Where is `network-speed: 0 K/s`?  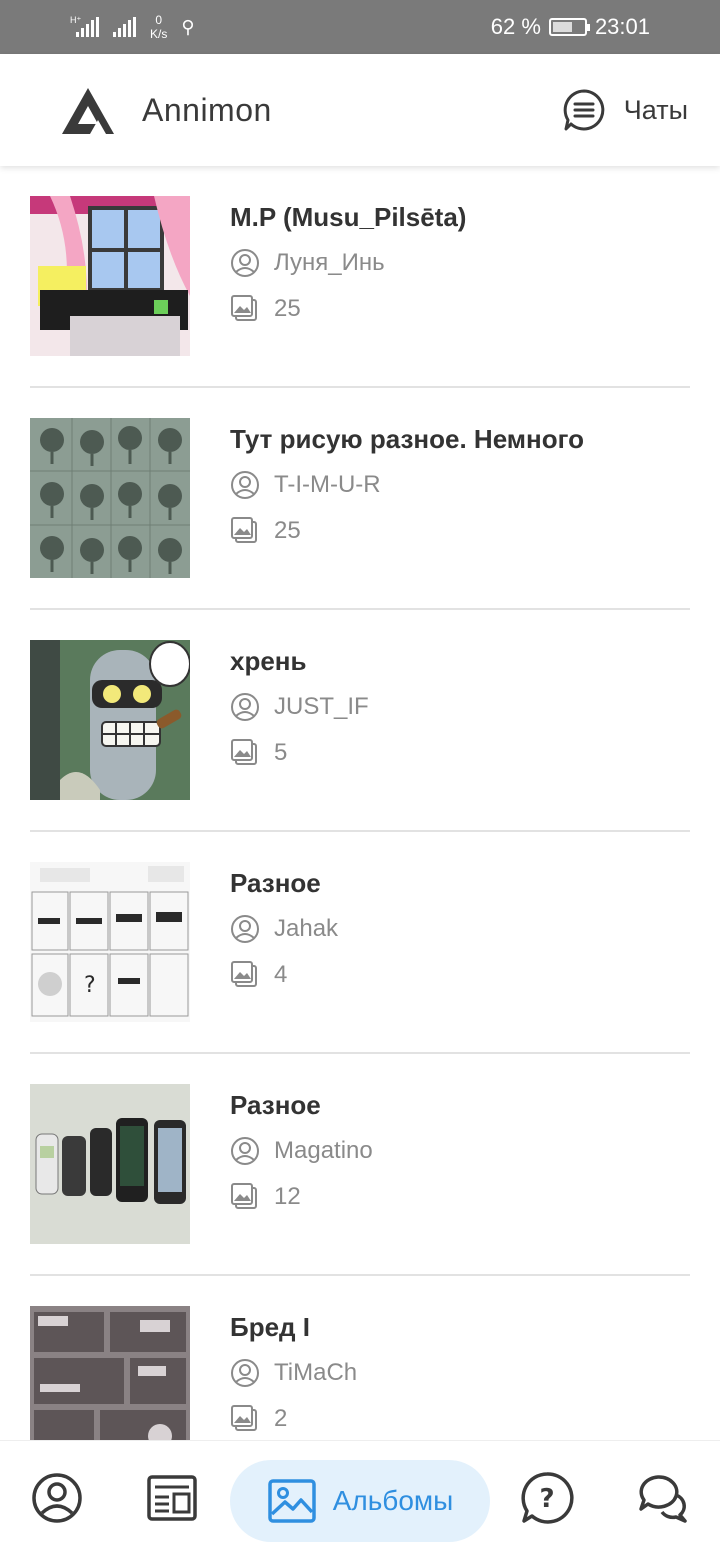
network-speed: 0 K/s is located at coordinates (158, 27).